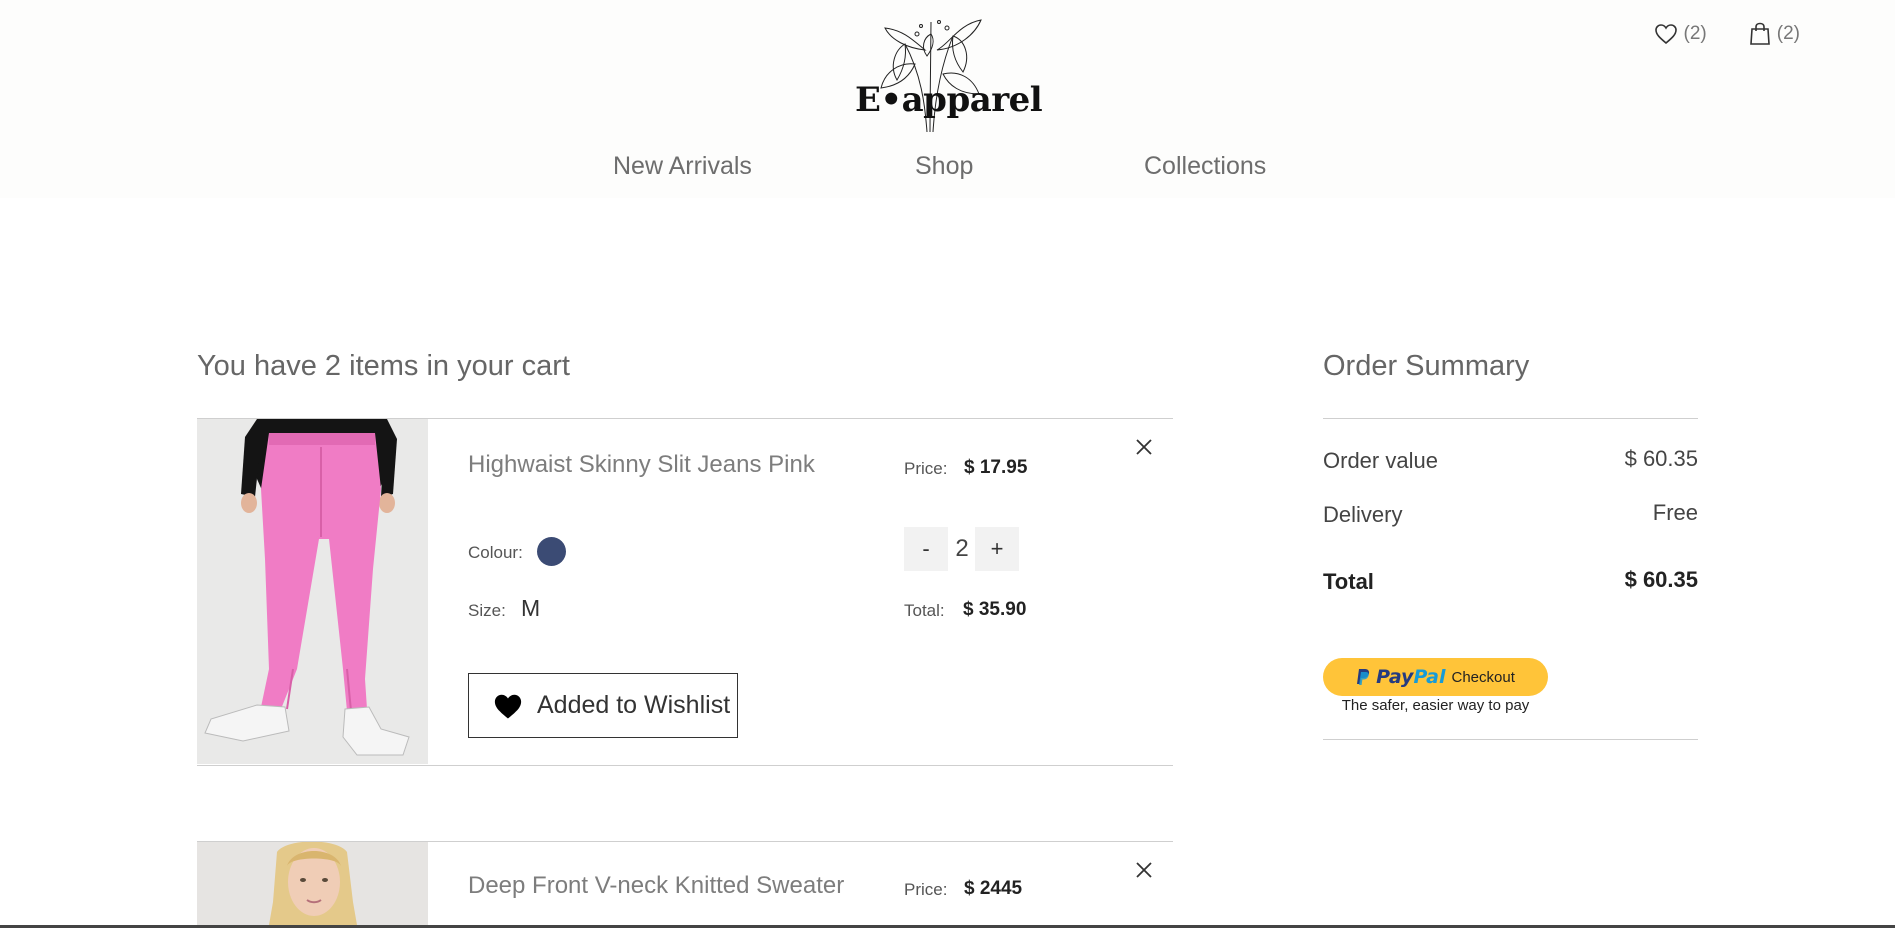 This screenshot has height=928, width=1895. I want to click on header-actions: (2) (2), so click(1727, 34).